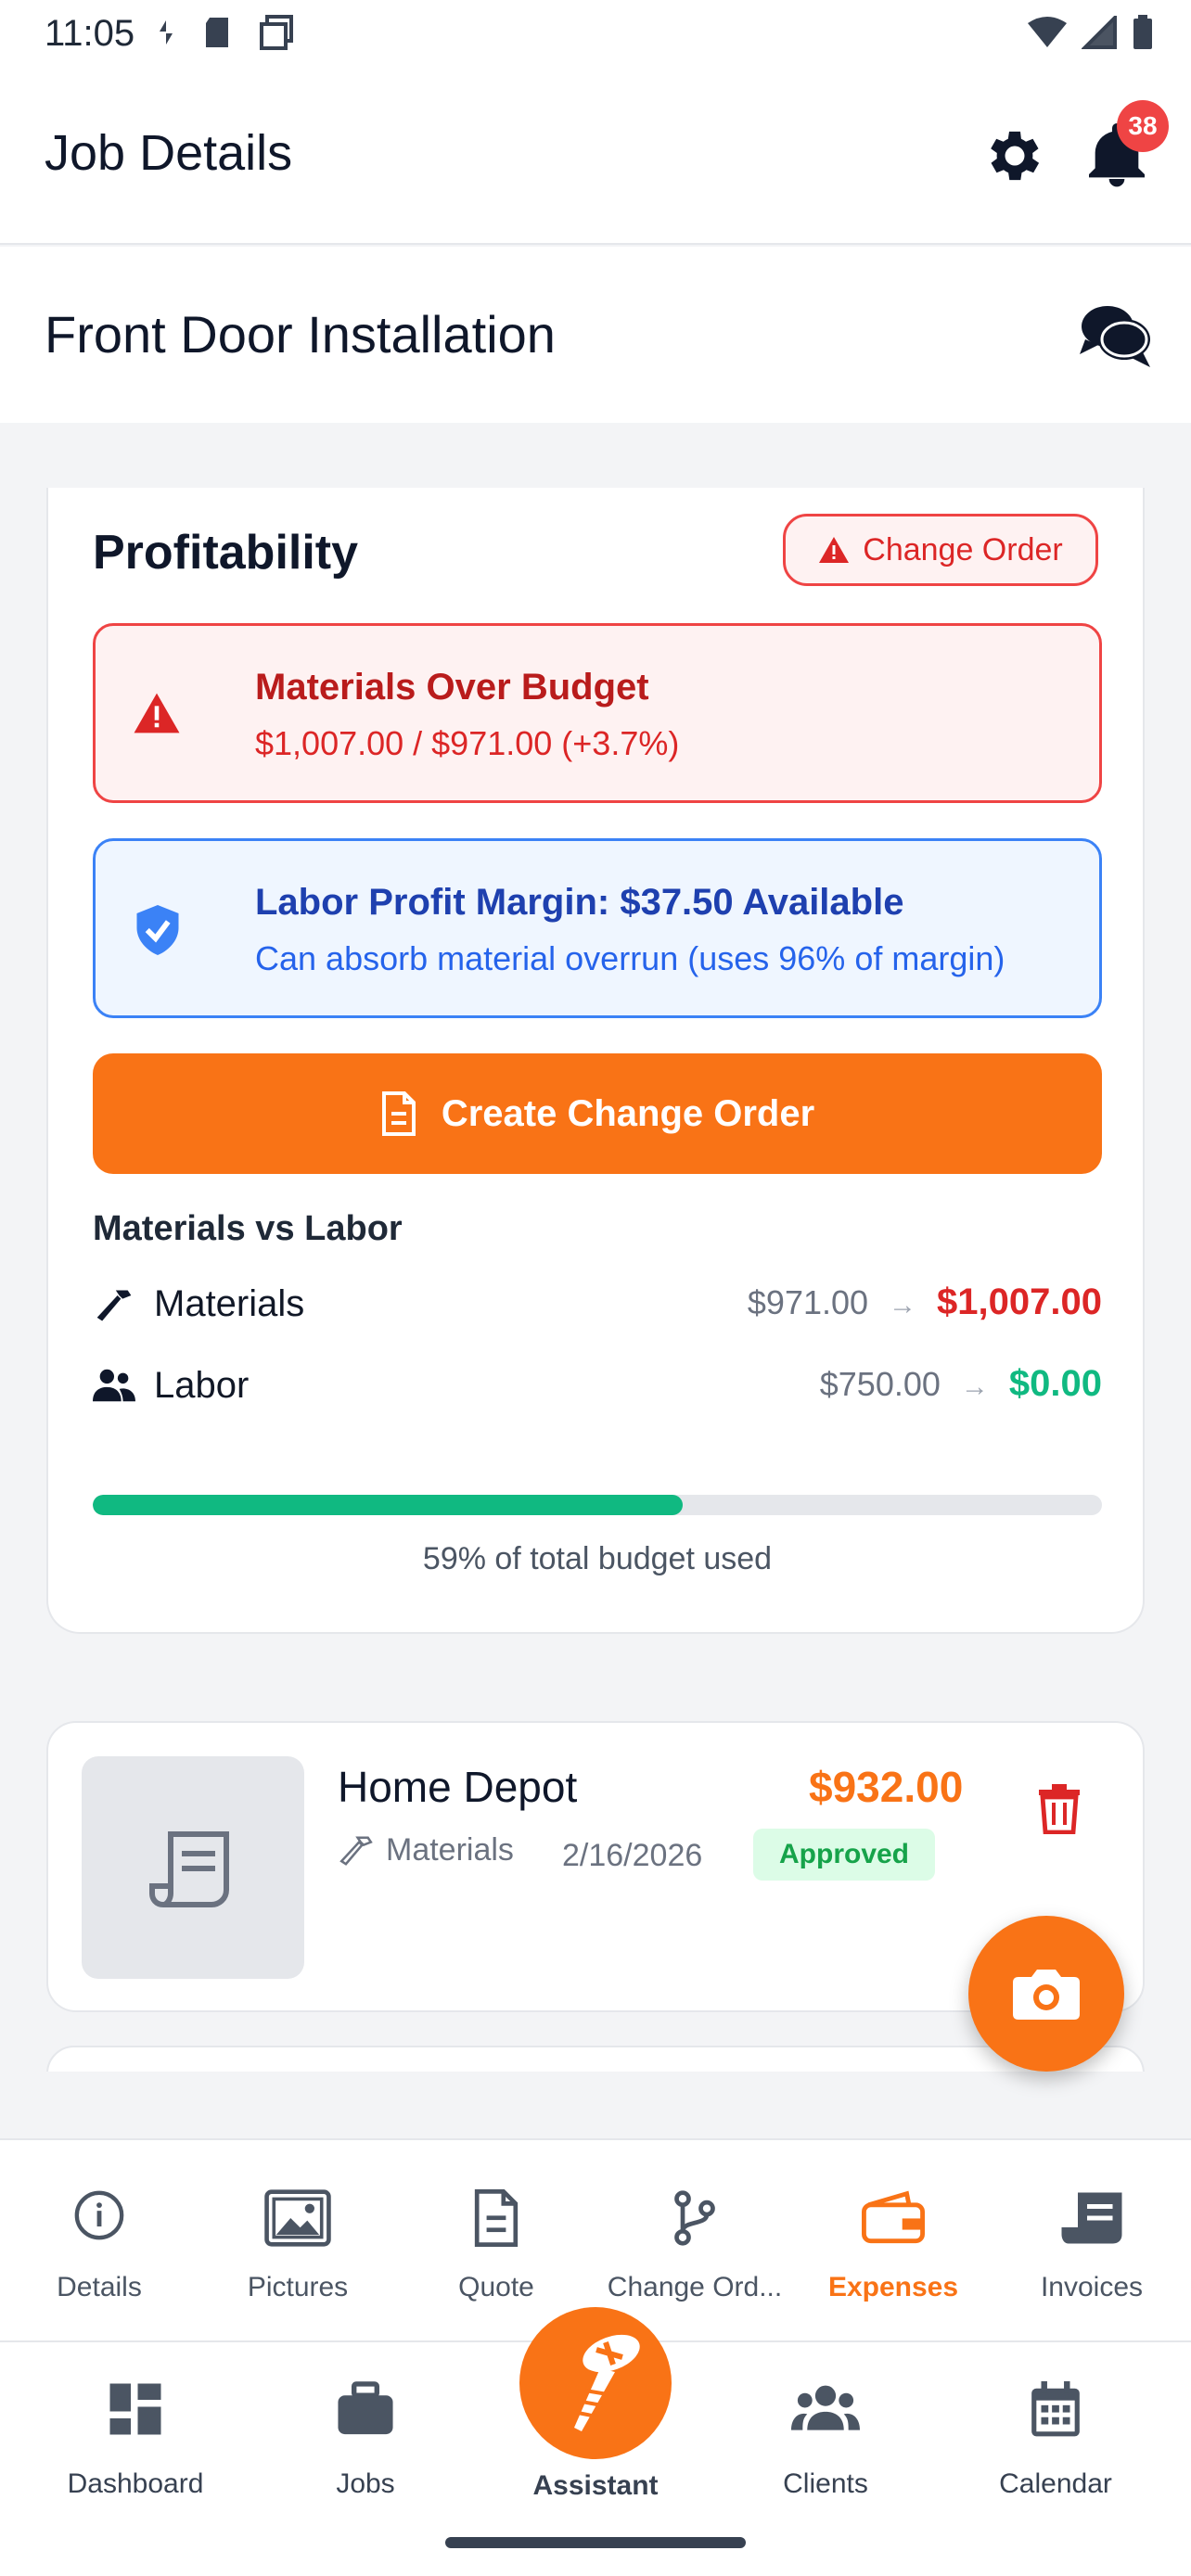 This screenshot has height=2576, width=1191. What do you see at coordinates (595, 33) in the screenshot?
I see `status-bar: 11:05` at bounding box center [595, 33].